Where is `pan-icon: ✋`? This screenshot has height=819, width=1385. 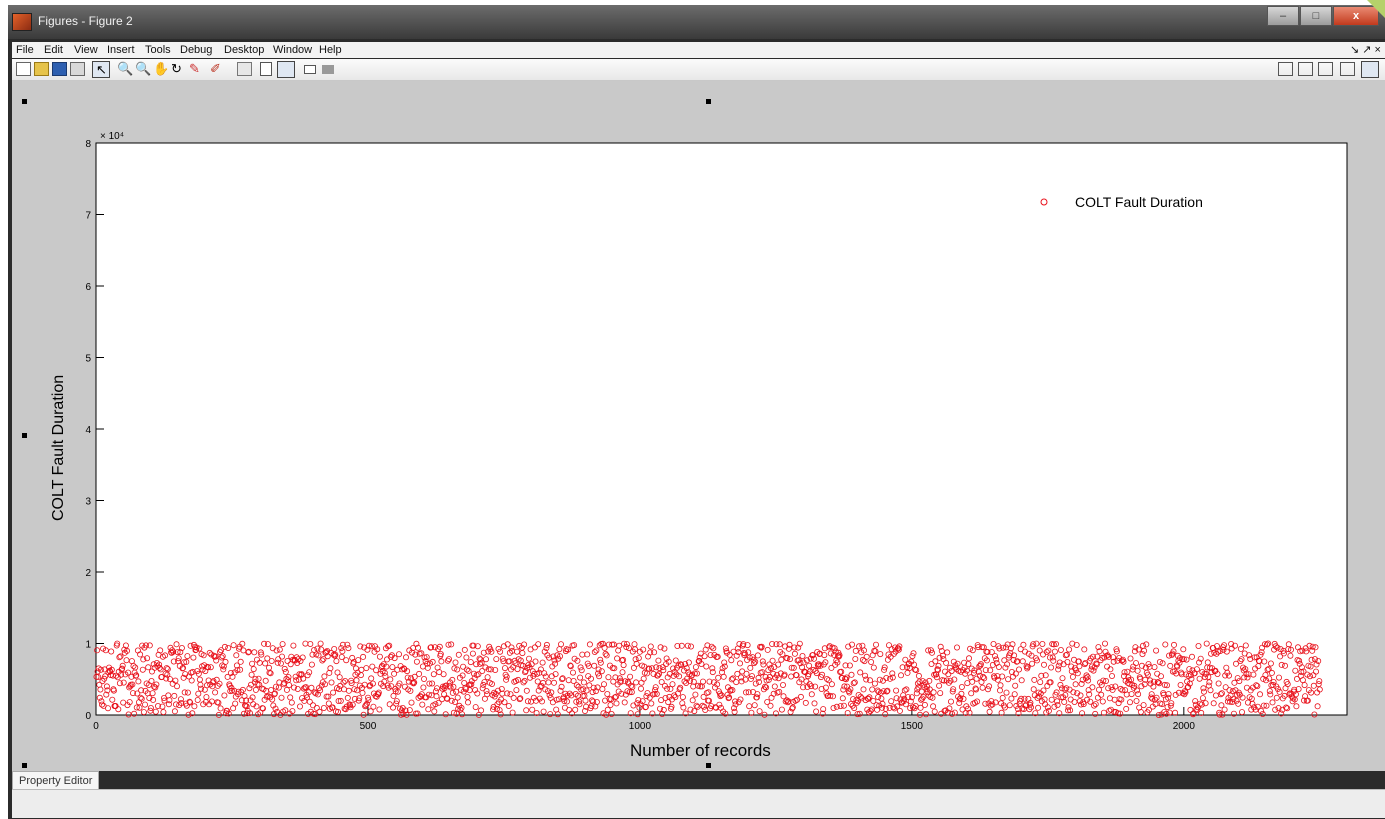 pan-icon: ✋ is located at coordinates (161, 69).